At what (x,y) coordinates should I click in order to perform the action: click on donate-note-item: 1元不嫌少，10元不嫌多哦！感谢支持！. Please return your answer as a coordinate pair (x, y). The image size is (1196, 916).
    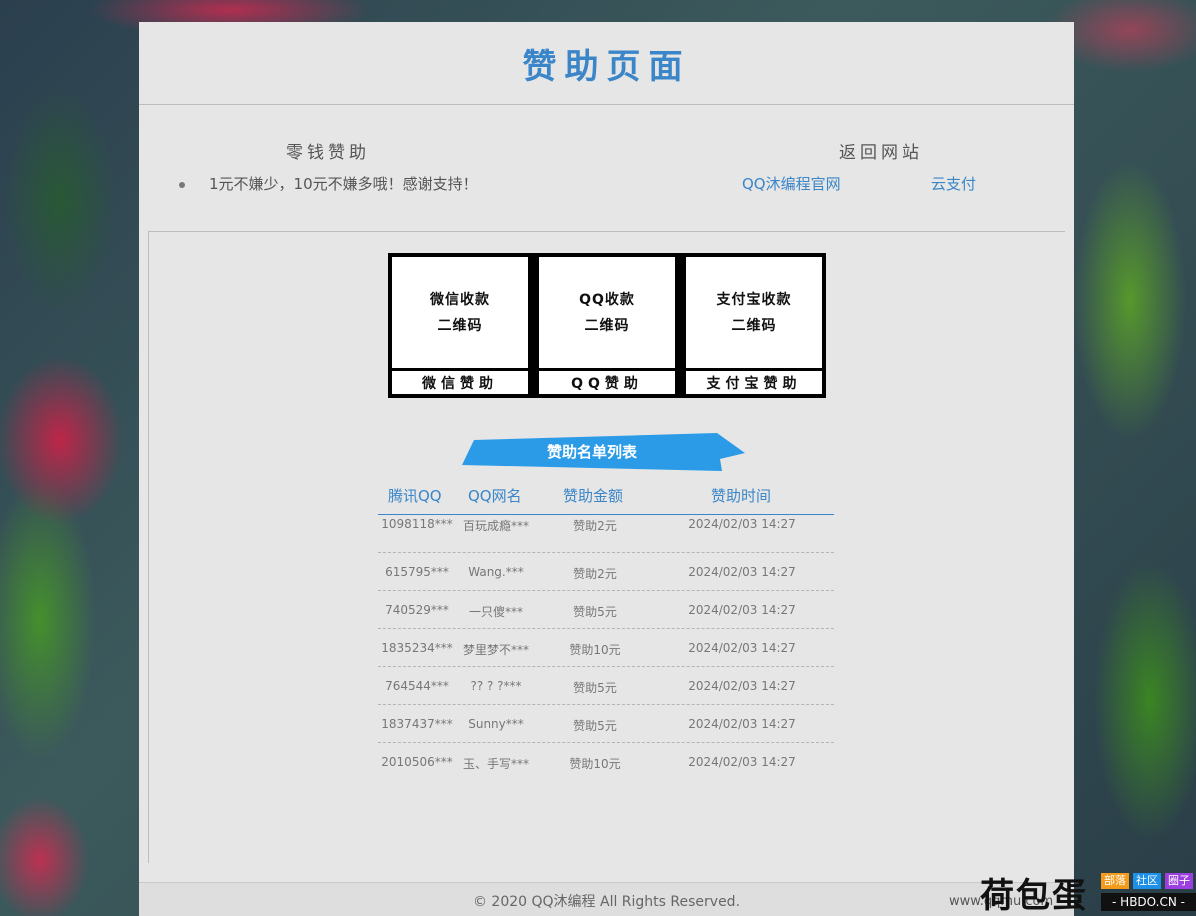
    Looking at the image, I should click on (328, 183).